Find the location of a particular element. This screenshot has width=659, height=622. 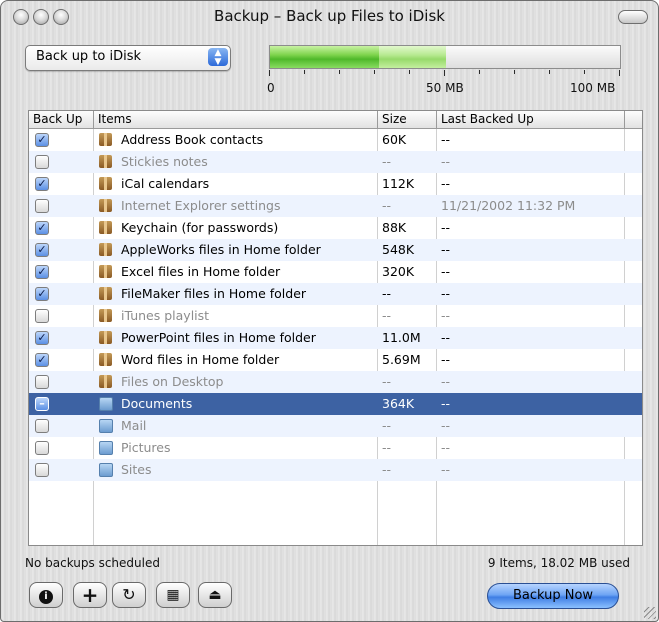

item-name: Address Book contacts is located at coordinates (192, 139).